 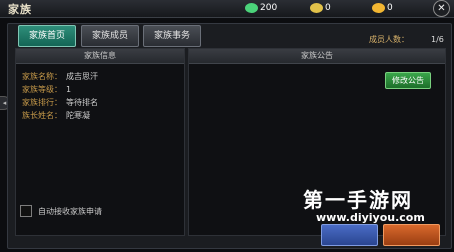 I want to click on resource-green-gem: 200, so click(x=261, y=8).